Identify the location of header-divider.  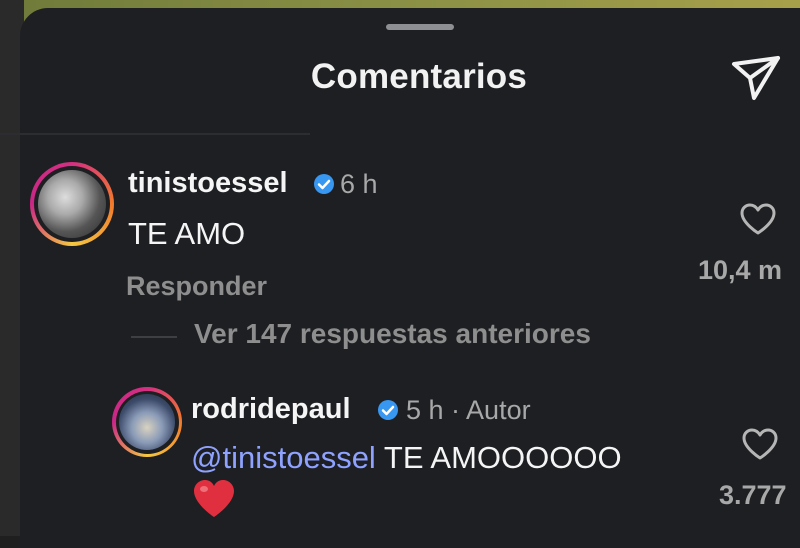
(155, 134).